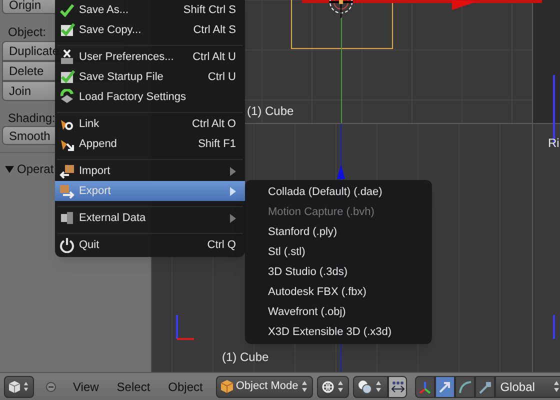  What do you see at coordinates (32, 118) in the screenshot?
I see `section-label: Shading:` at bounding box center [32, 118].